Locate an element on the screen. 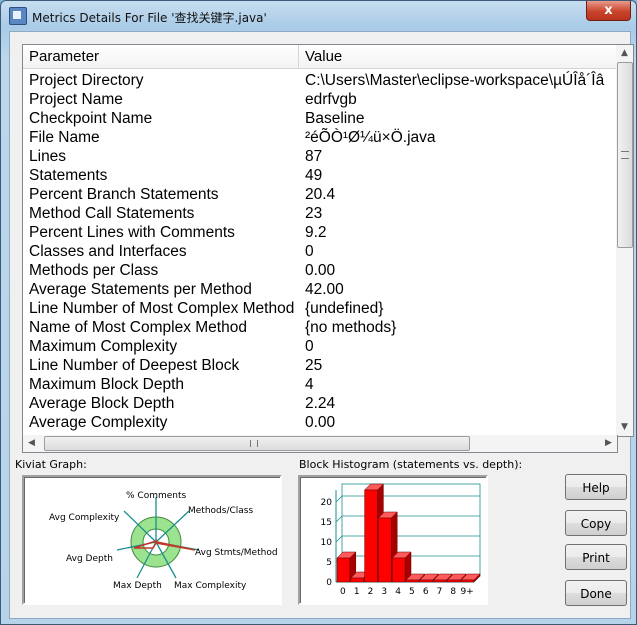 Image resolution: width=637 pixels, height=625 pixels. parameter-cell: Project Name is located at coordinates (76, 99).